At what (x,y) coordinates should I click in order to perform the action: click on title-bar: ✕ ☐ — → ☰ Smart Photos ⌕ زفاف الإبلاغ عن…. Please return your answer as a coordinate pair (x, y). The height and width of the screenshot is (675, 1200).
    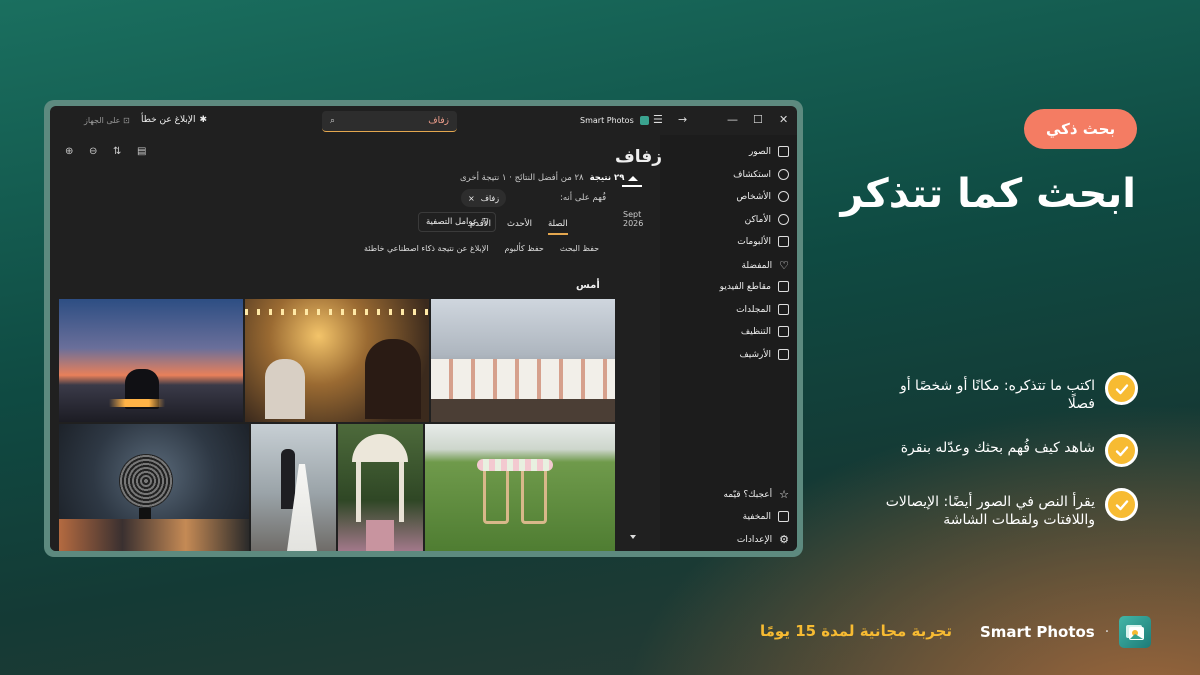
    Looking at the image, I should click on (423, 120).